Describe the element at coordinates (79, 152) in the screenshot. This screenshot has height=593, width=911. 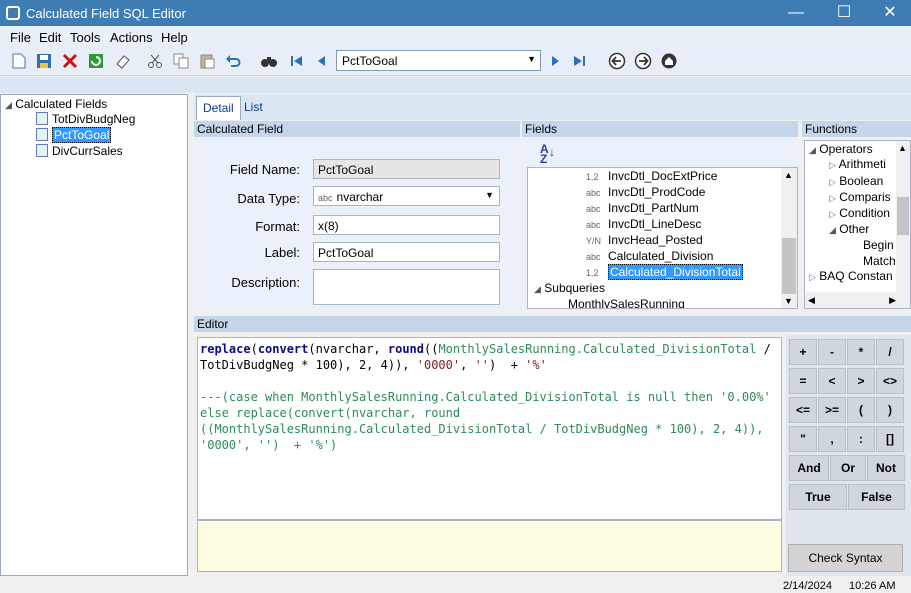
I see `tree-item-divcurrsales: DivCurrSales` at that location.